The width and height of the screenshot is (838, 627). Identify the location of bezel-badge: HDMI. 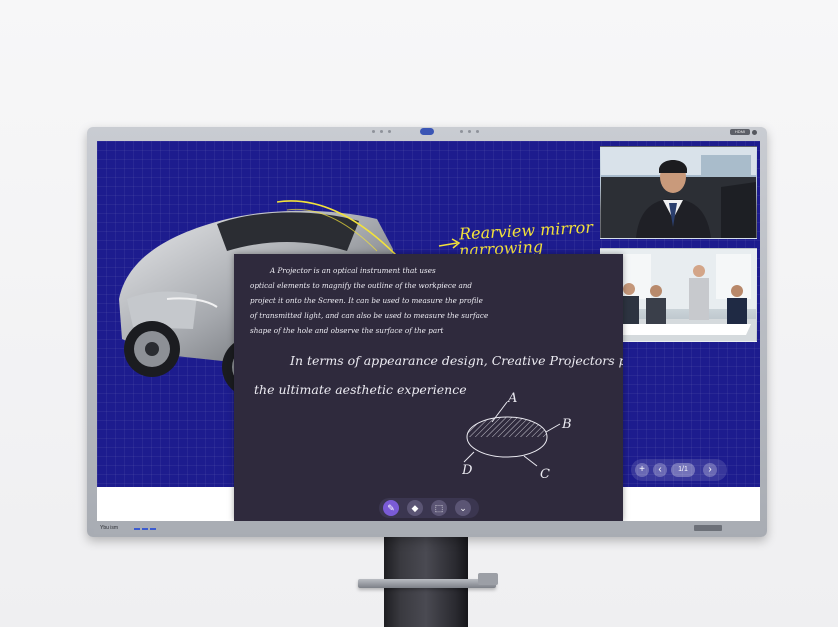
(740, 132).